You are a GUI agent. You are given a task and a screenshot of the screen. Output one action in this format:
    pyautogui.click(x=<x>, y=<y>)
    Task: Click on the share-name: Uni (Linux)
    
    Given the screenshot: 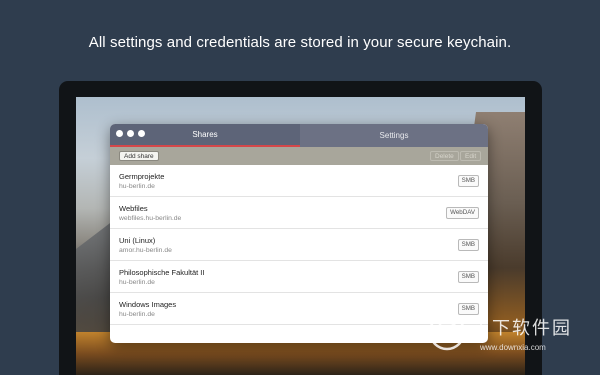 What is the action you would take?
    pyautogui.click(x=137, y=240)
    